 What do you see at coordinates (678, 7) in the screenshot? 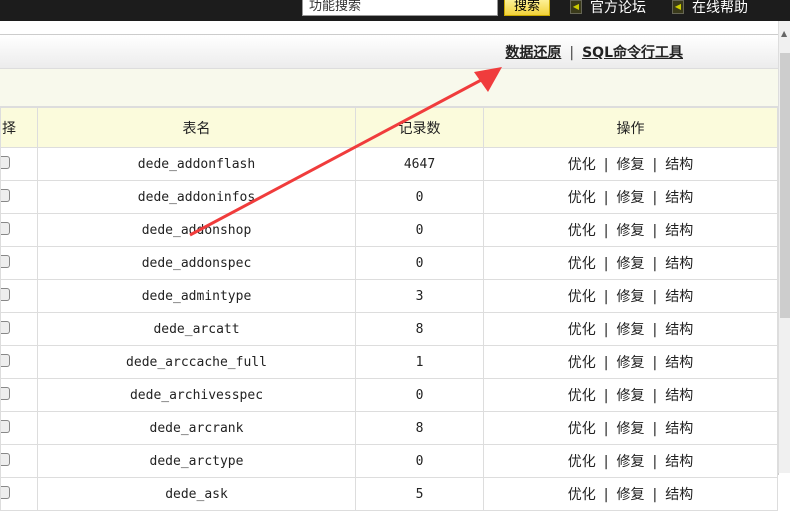
I see `speaker-icon: ◀` at bounding box center [678, 7].